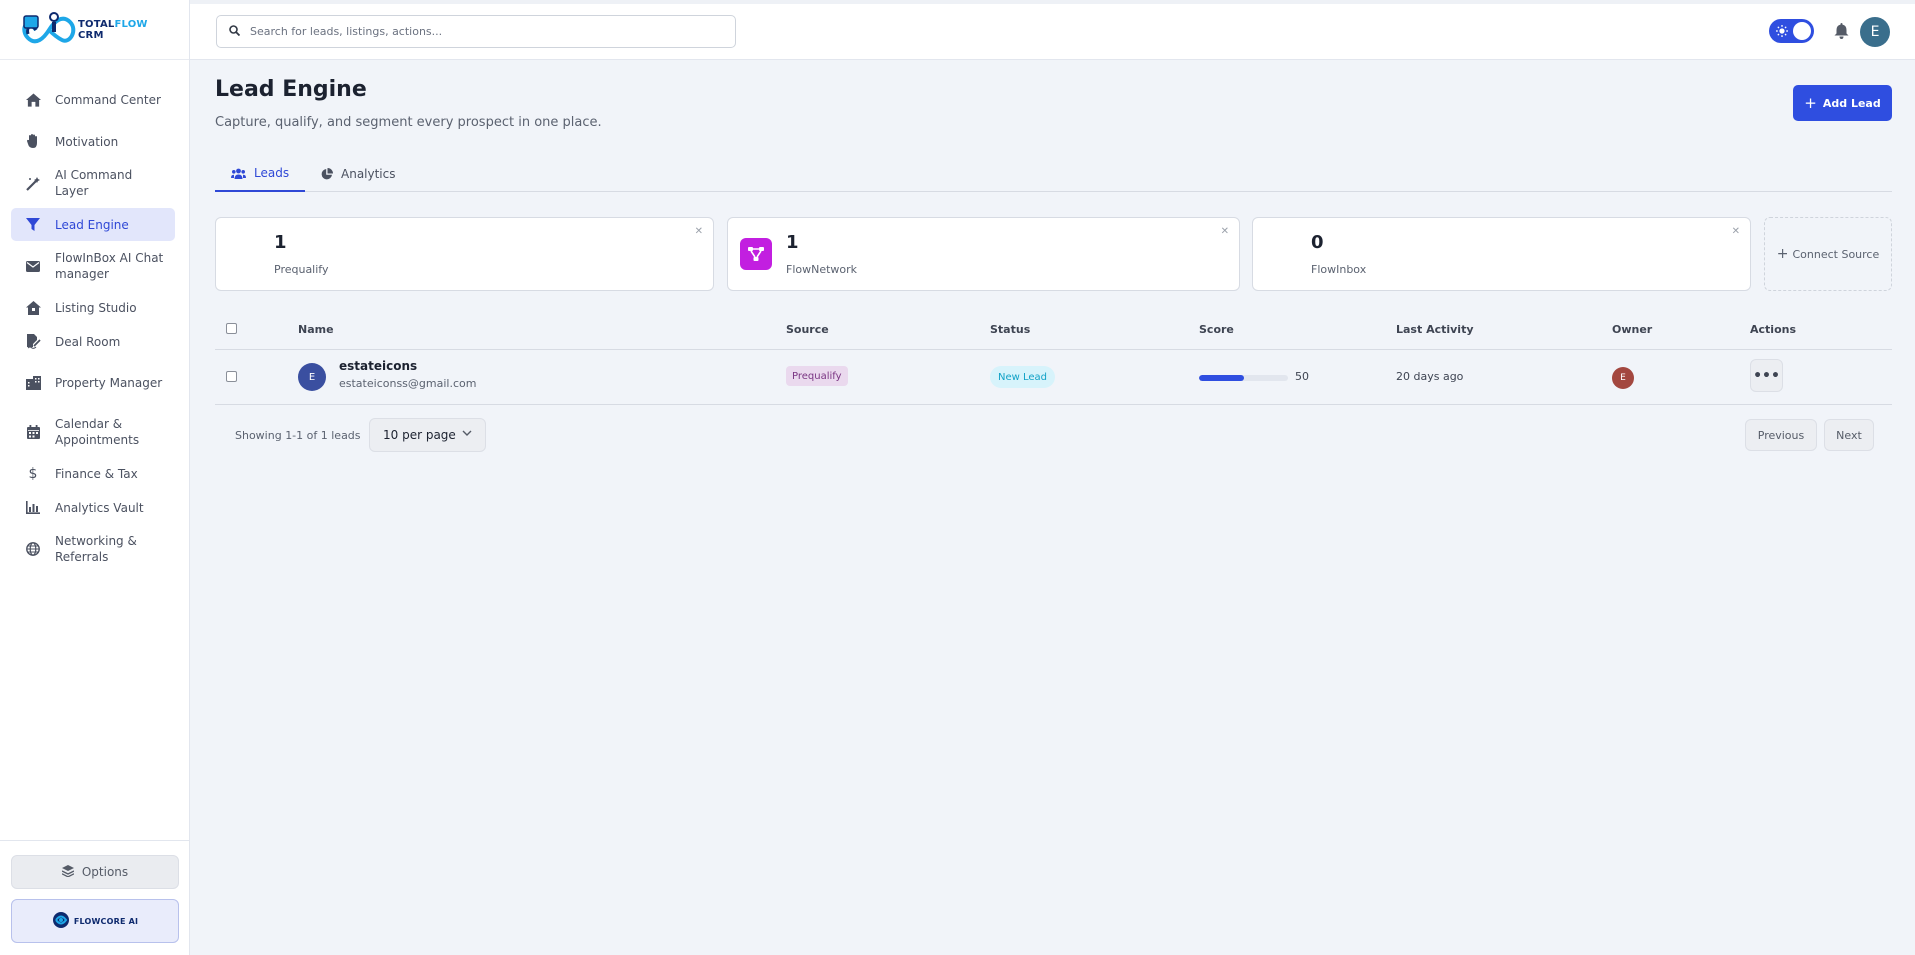 The width and height of the screenshot is (1915, 955). I want to click on sidebar-item-label: Property Manager, so click(109, 383).